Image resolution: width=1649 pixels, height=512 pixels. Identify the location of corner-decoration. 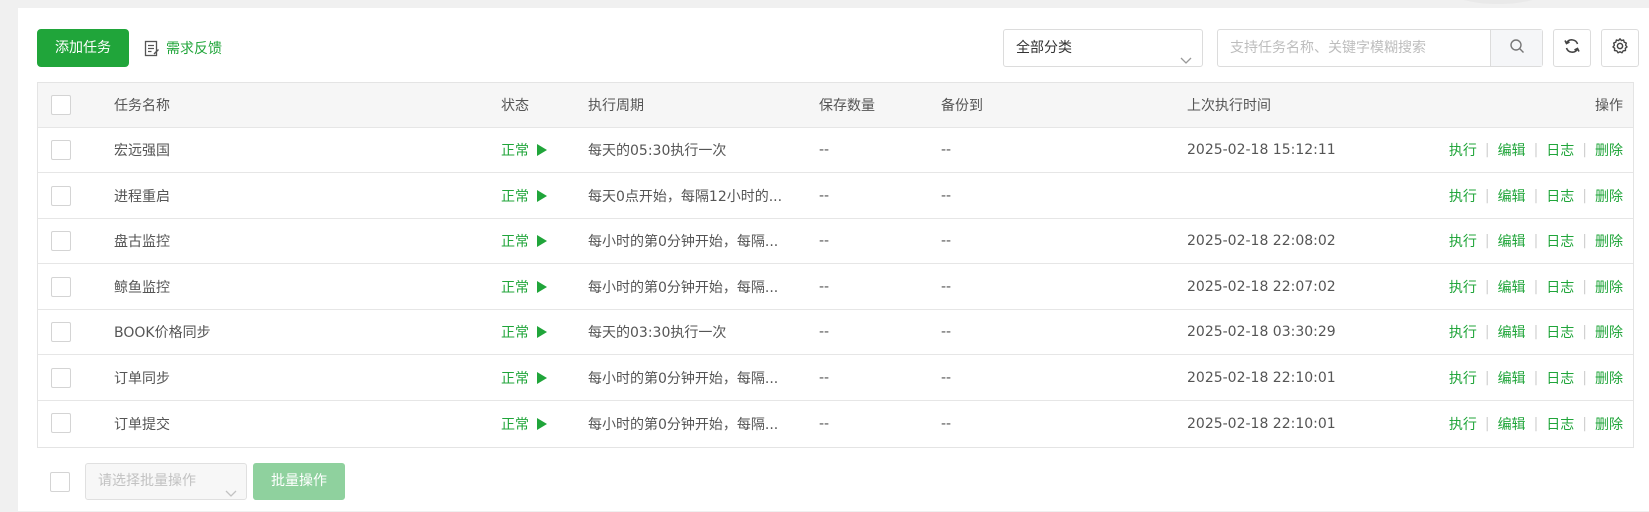
(1498, 2).